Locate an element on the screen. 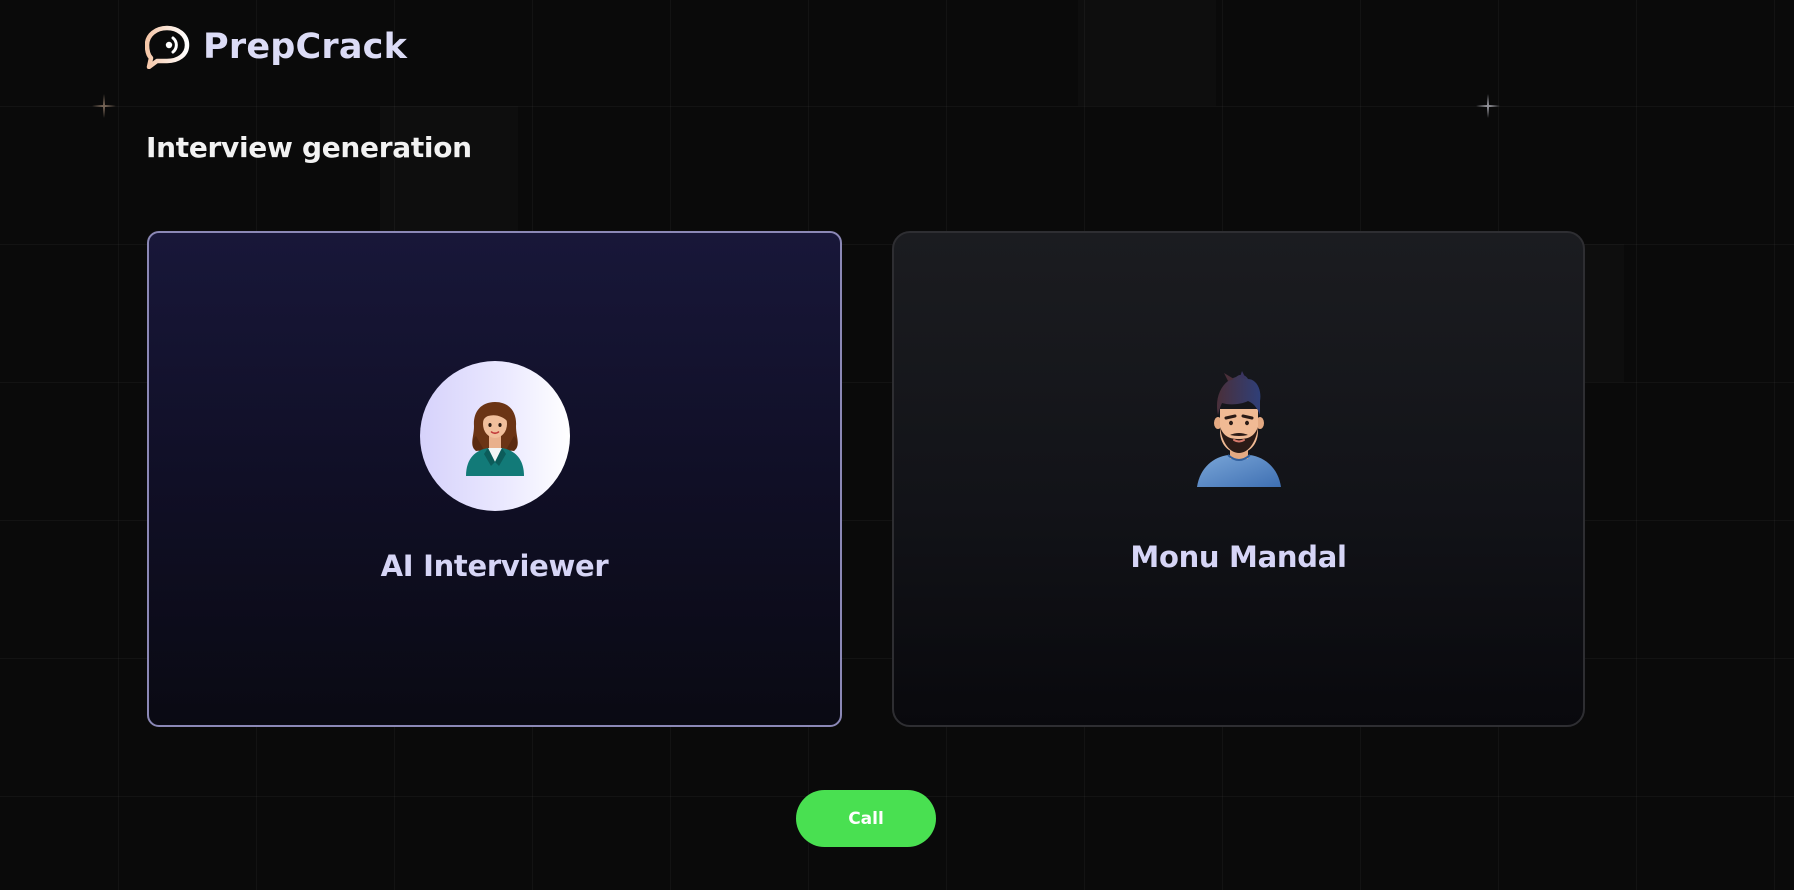 The width and height of the screenshot is (1794, 890). user-avatar is located at coordinates (1239, 430).